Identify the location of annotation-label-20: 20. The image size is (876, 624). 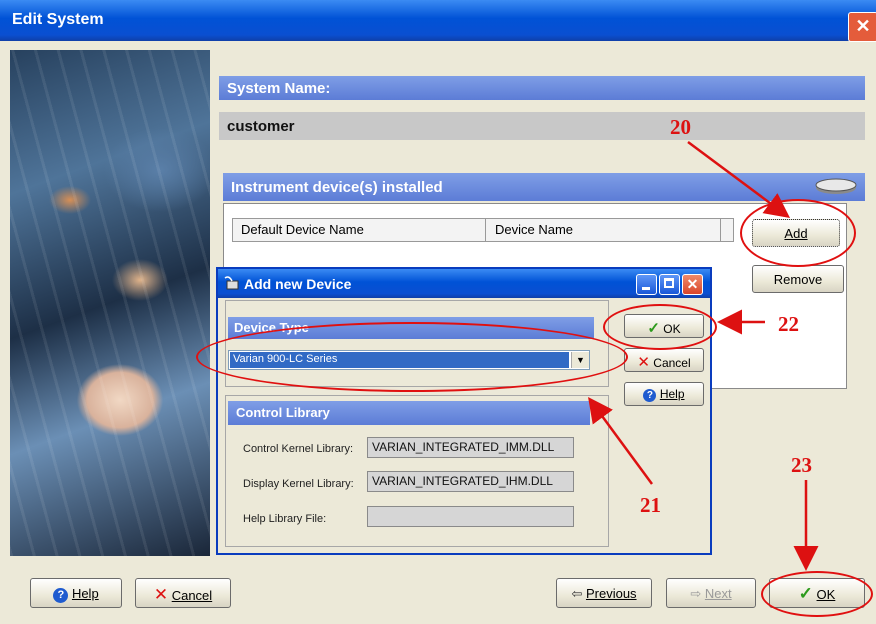
(680, 127).